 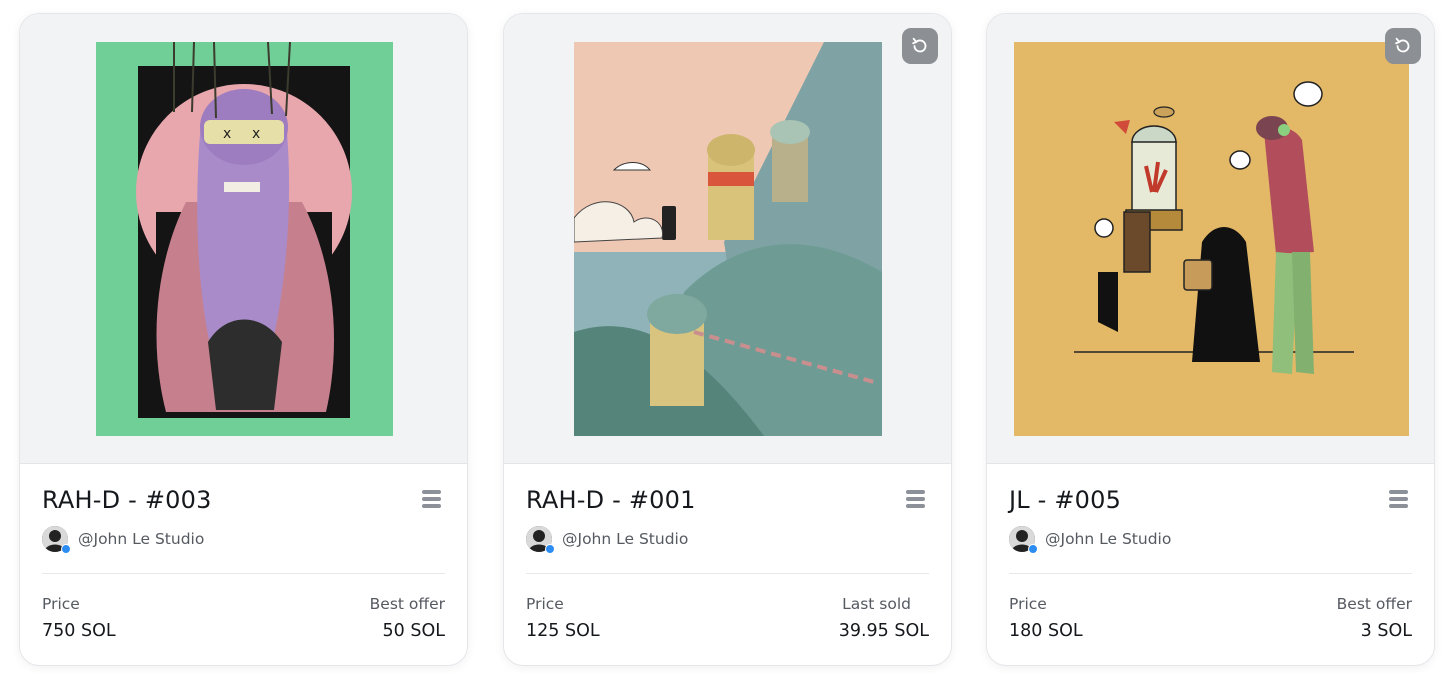 I want to click on artwork-image: x x, so click(x=244, y=239).